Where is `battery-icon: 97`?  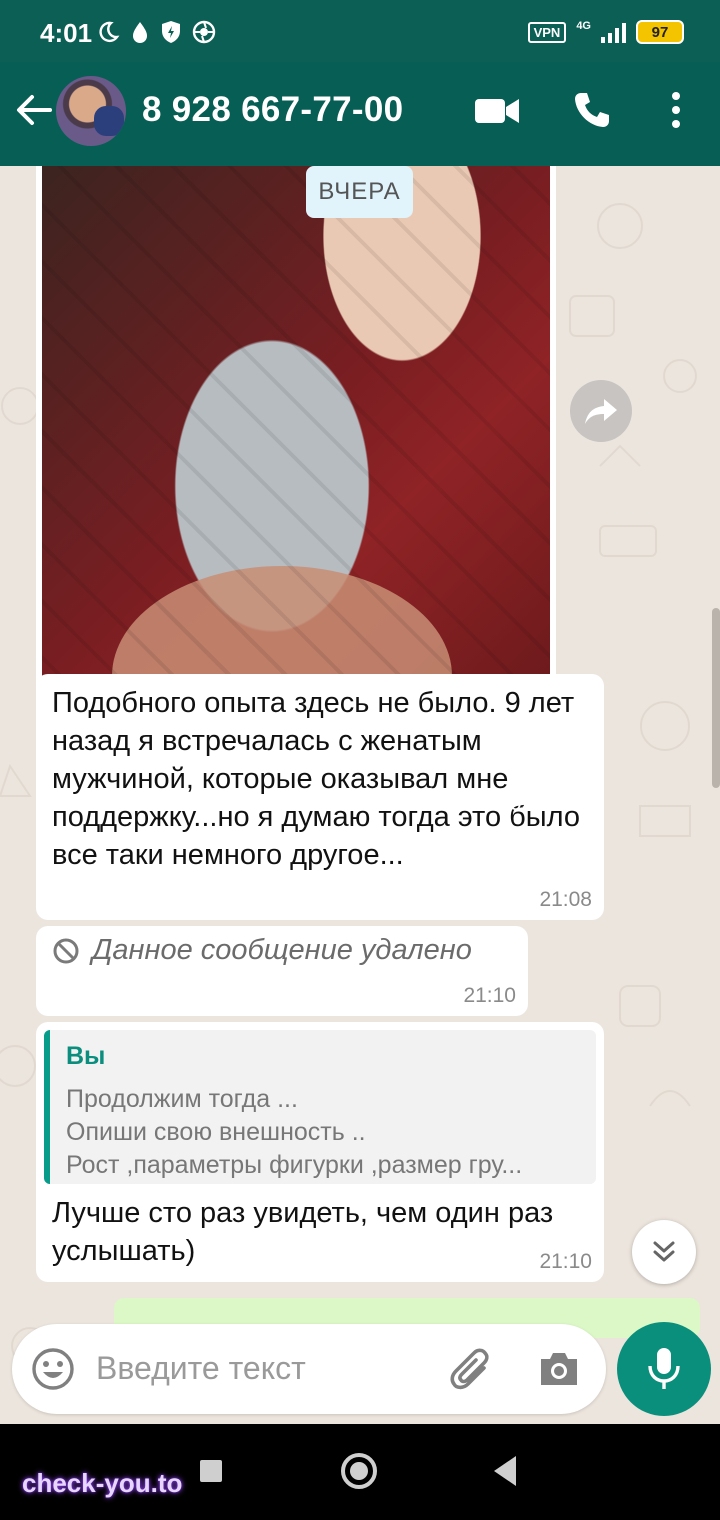
battery-icon: 97 is located at coordinates (660, 32).